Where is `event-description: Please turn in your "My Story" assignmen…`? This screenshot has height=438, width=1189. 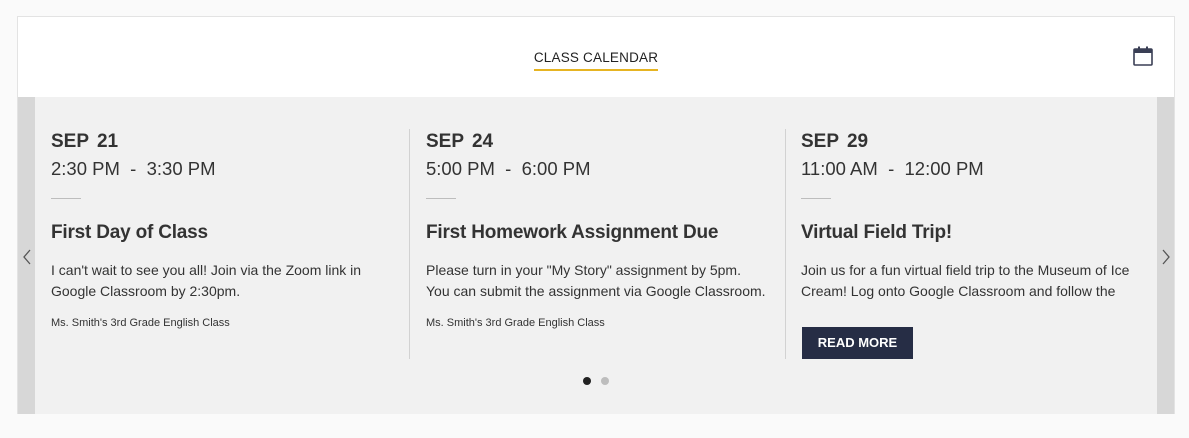 event-description: Please turn in your "My Story" assignmen… is located at coordinates (596, 280).